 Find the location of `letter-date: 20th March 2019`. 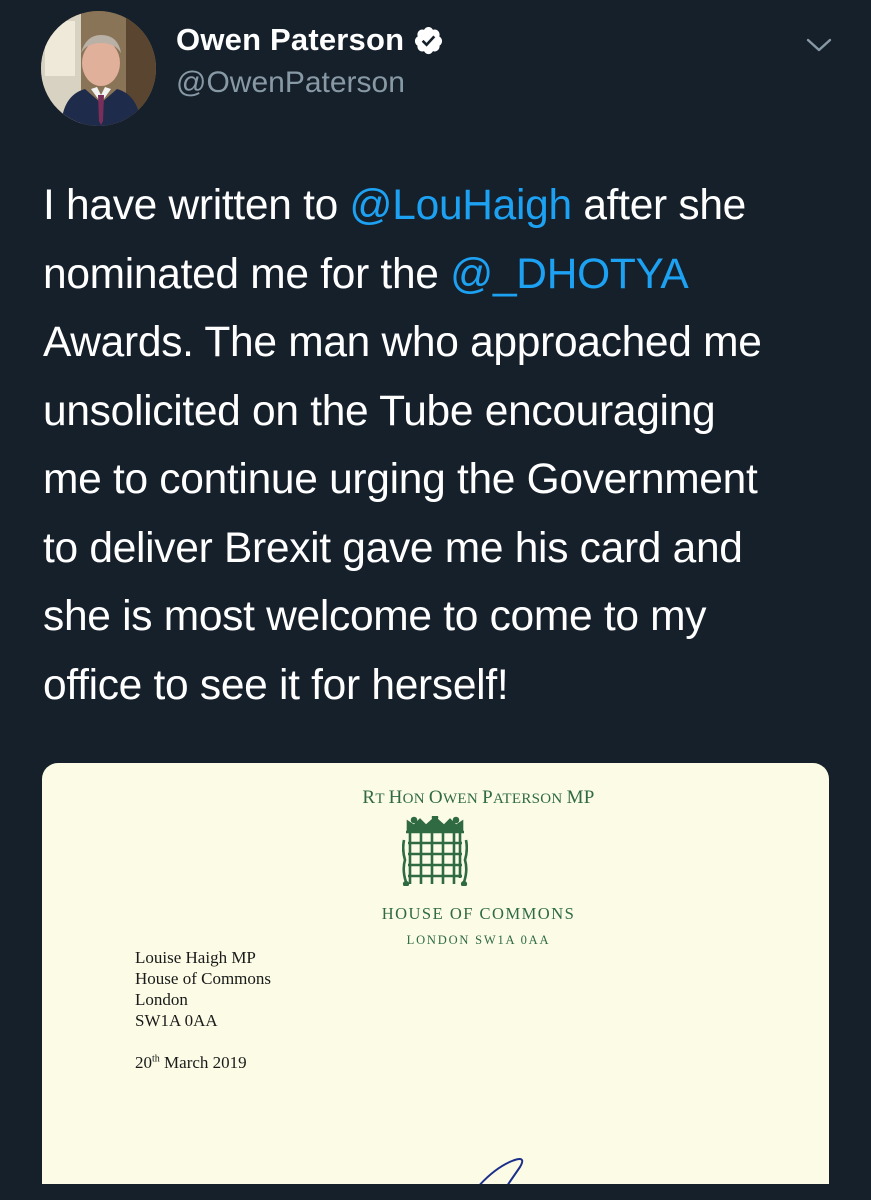

letter-date: 20th March 2019 is located at coordinates (191, 1063).